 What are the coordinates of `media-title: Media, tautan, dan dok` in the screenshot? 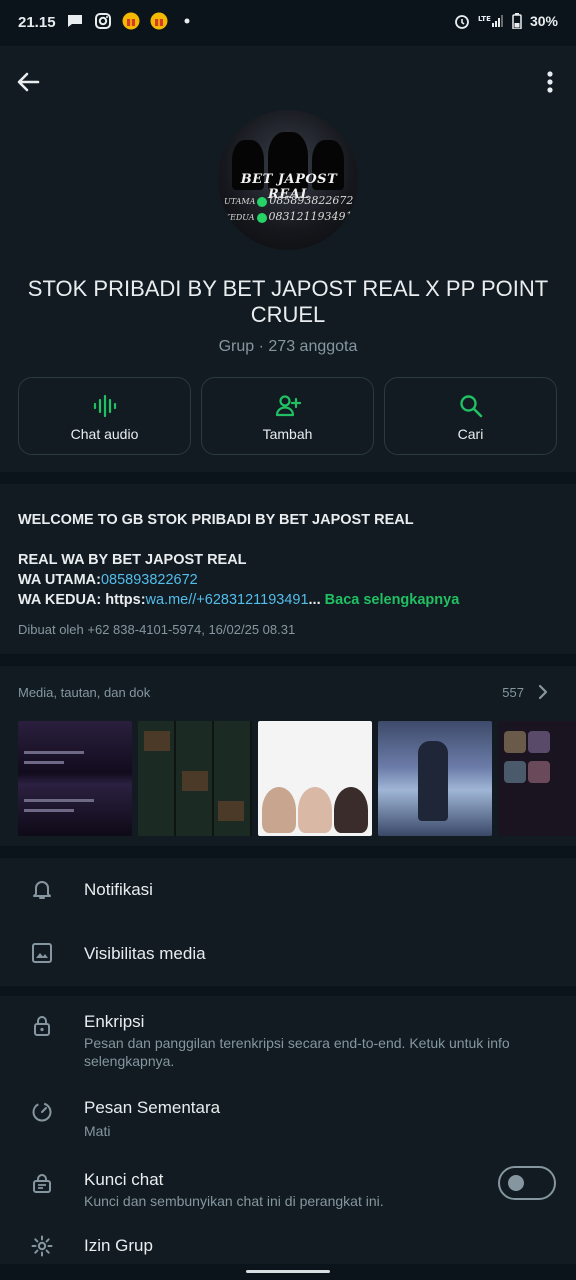 It's located at (84, 692).